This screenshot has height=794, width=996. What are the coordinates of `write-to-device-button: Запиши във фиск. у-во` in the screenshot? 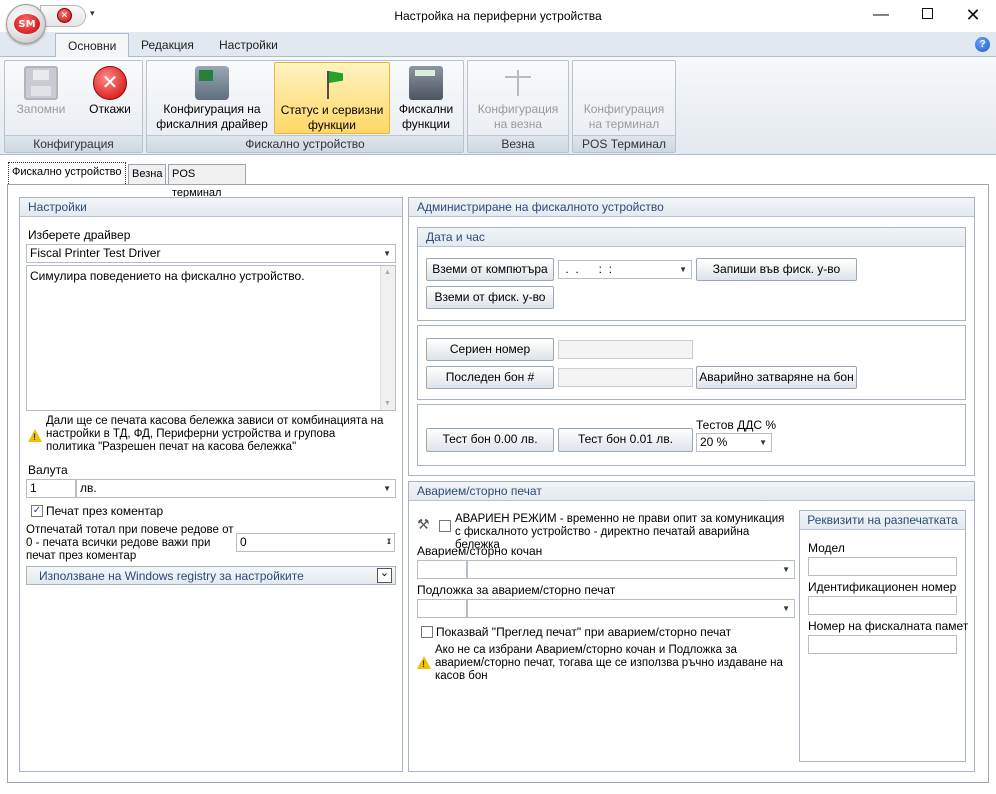 It's located at (776, 269).